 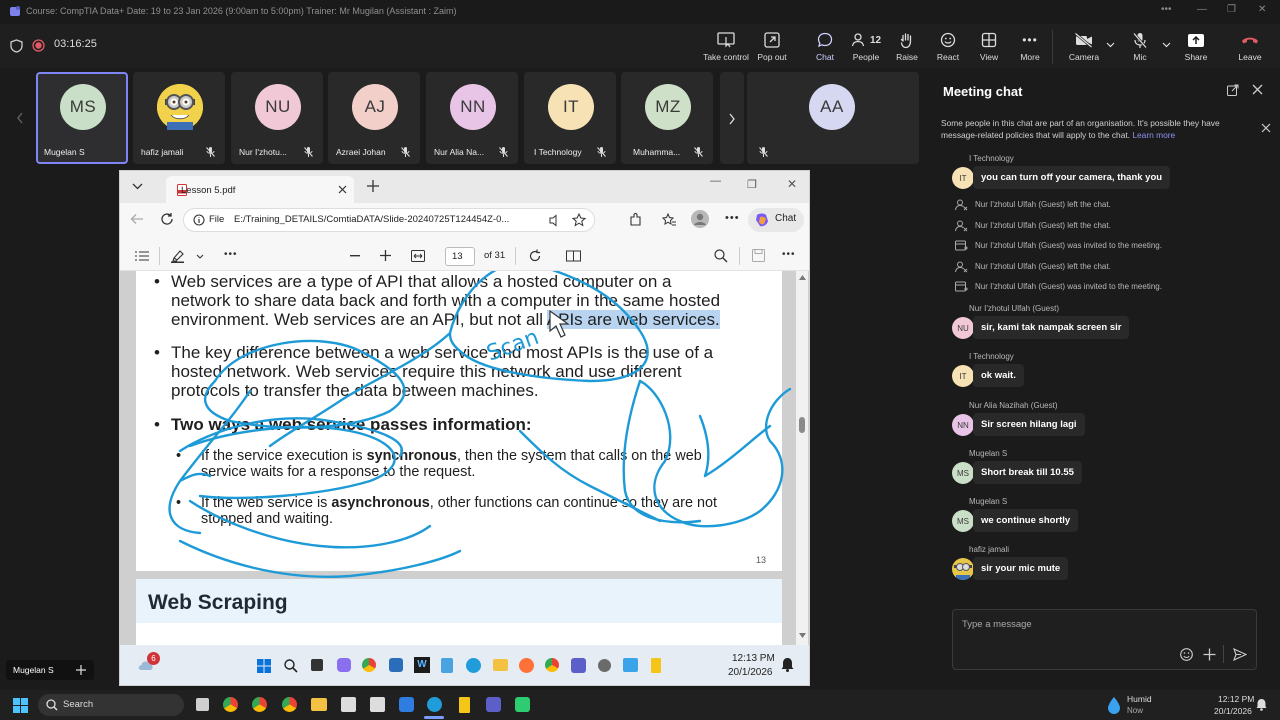 What do you see at coordinates (374, 118) in the screenshot?
I see `participant-tile: AJ Azraei Johan` at bounding box center [374, 118].